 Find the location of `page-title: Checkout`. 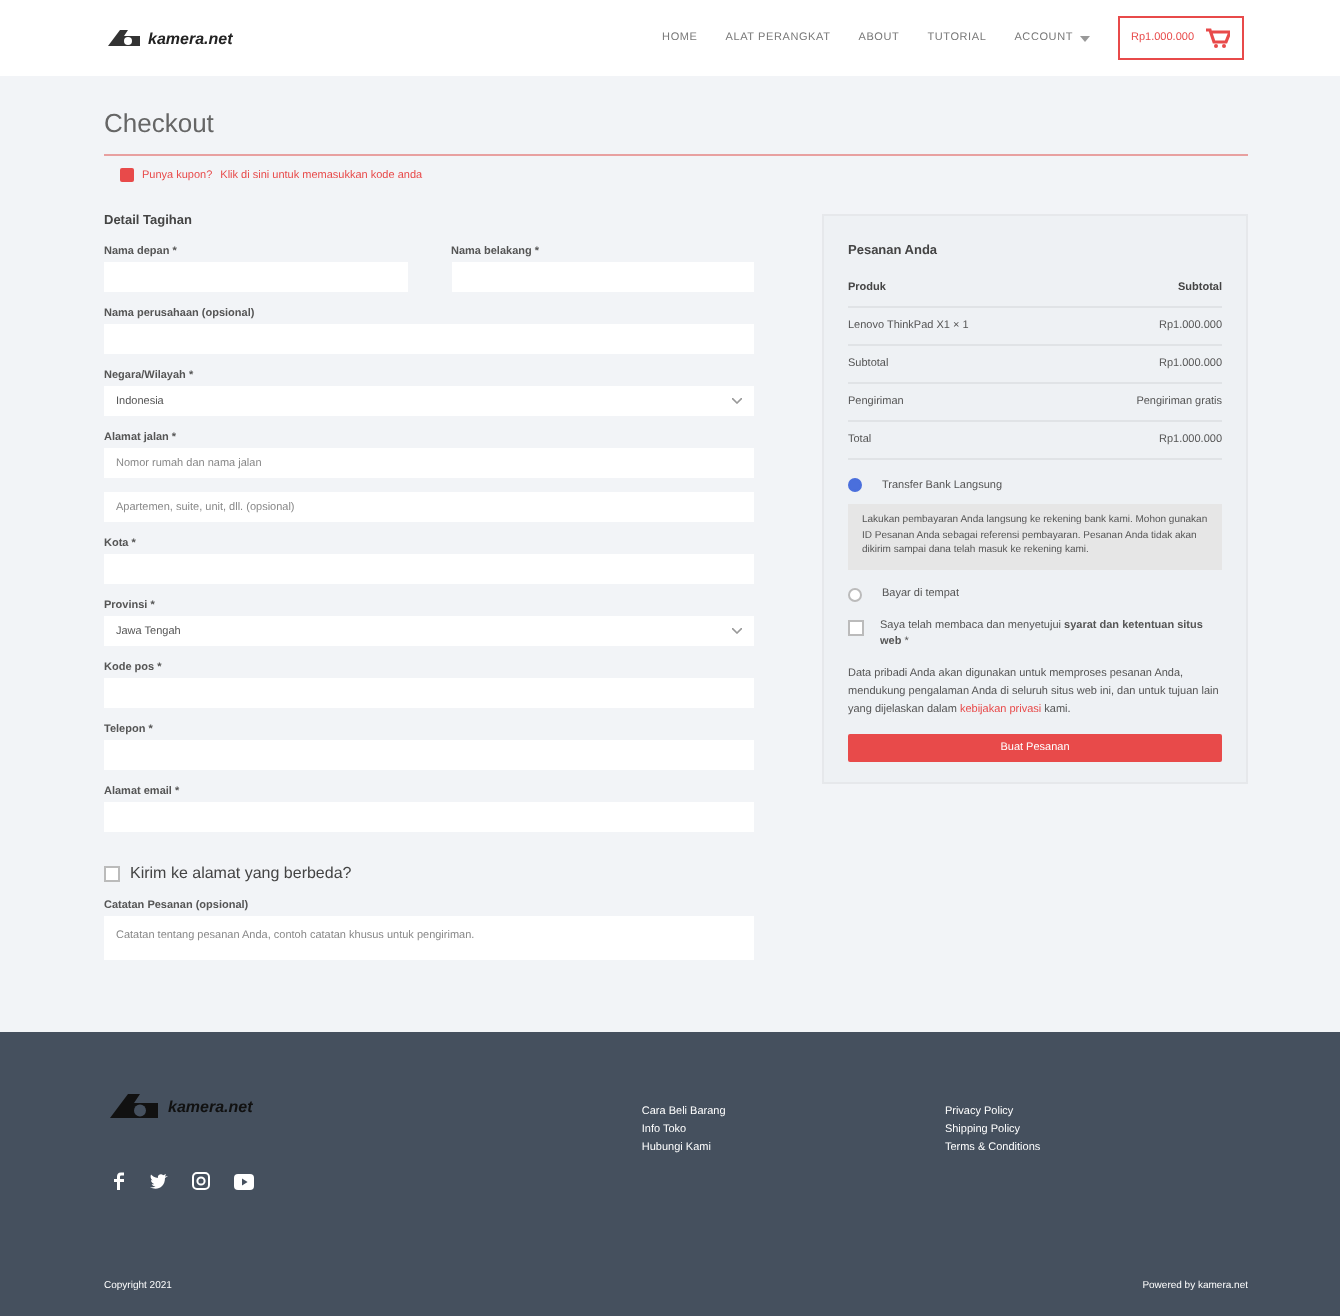

page-title: Checkout is located at coordinates (676, 132).